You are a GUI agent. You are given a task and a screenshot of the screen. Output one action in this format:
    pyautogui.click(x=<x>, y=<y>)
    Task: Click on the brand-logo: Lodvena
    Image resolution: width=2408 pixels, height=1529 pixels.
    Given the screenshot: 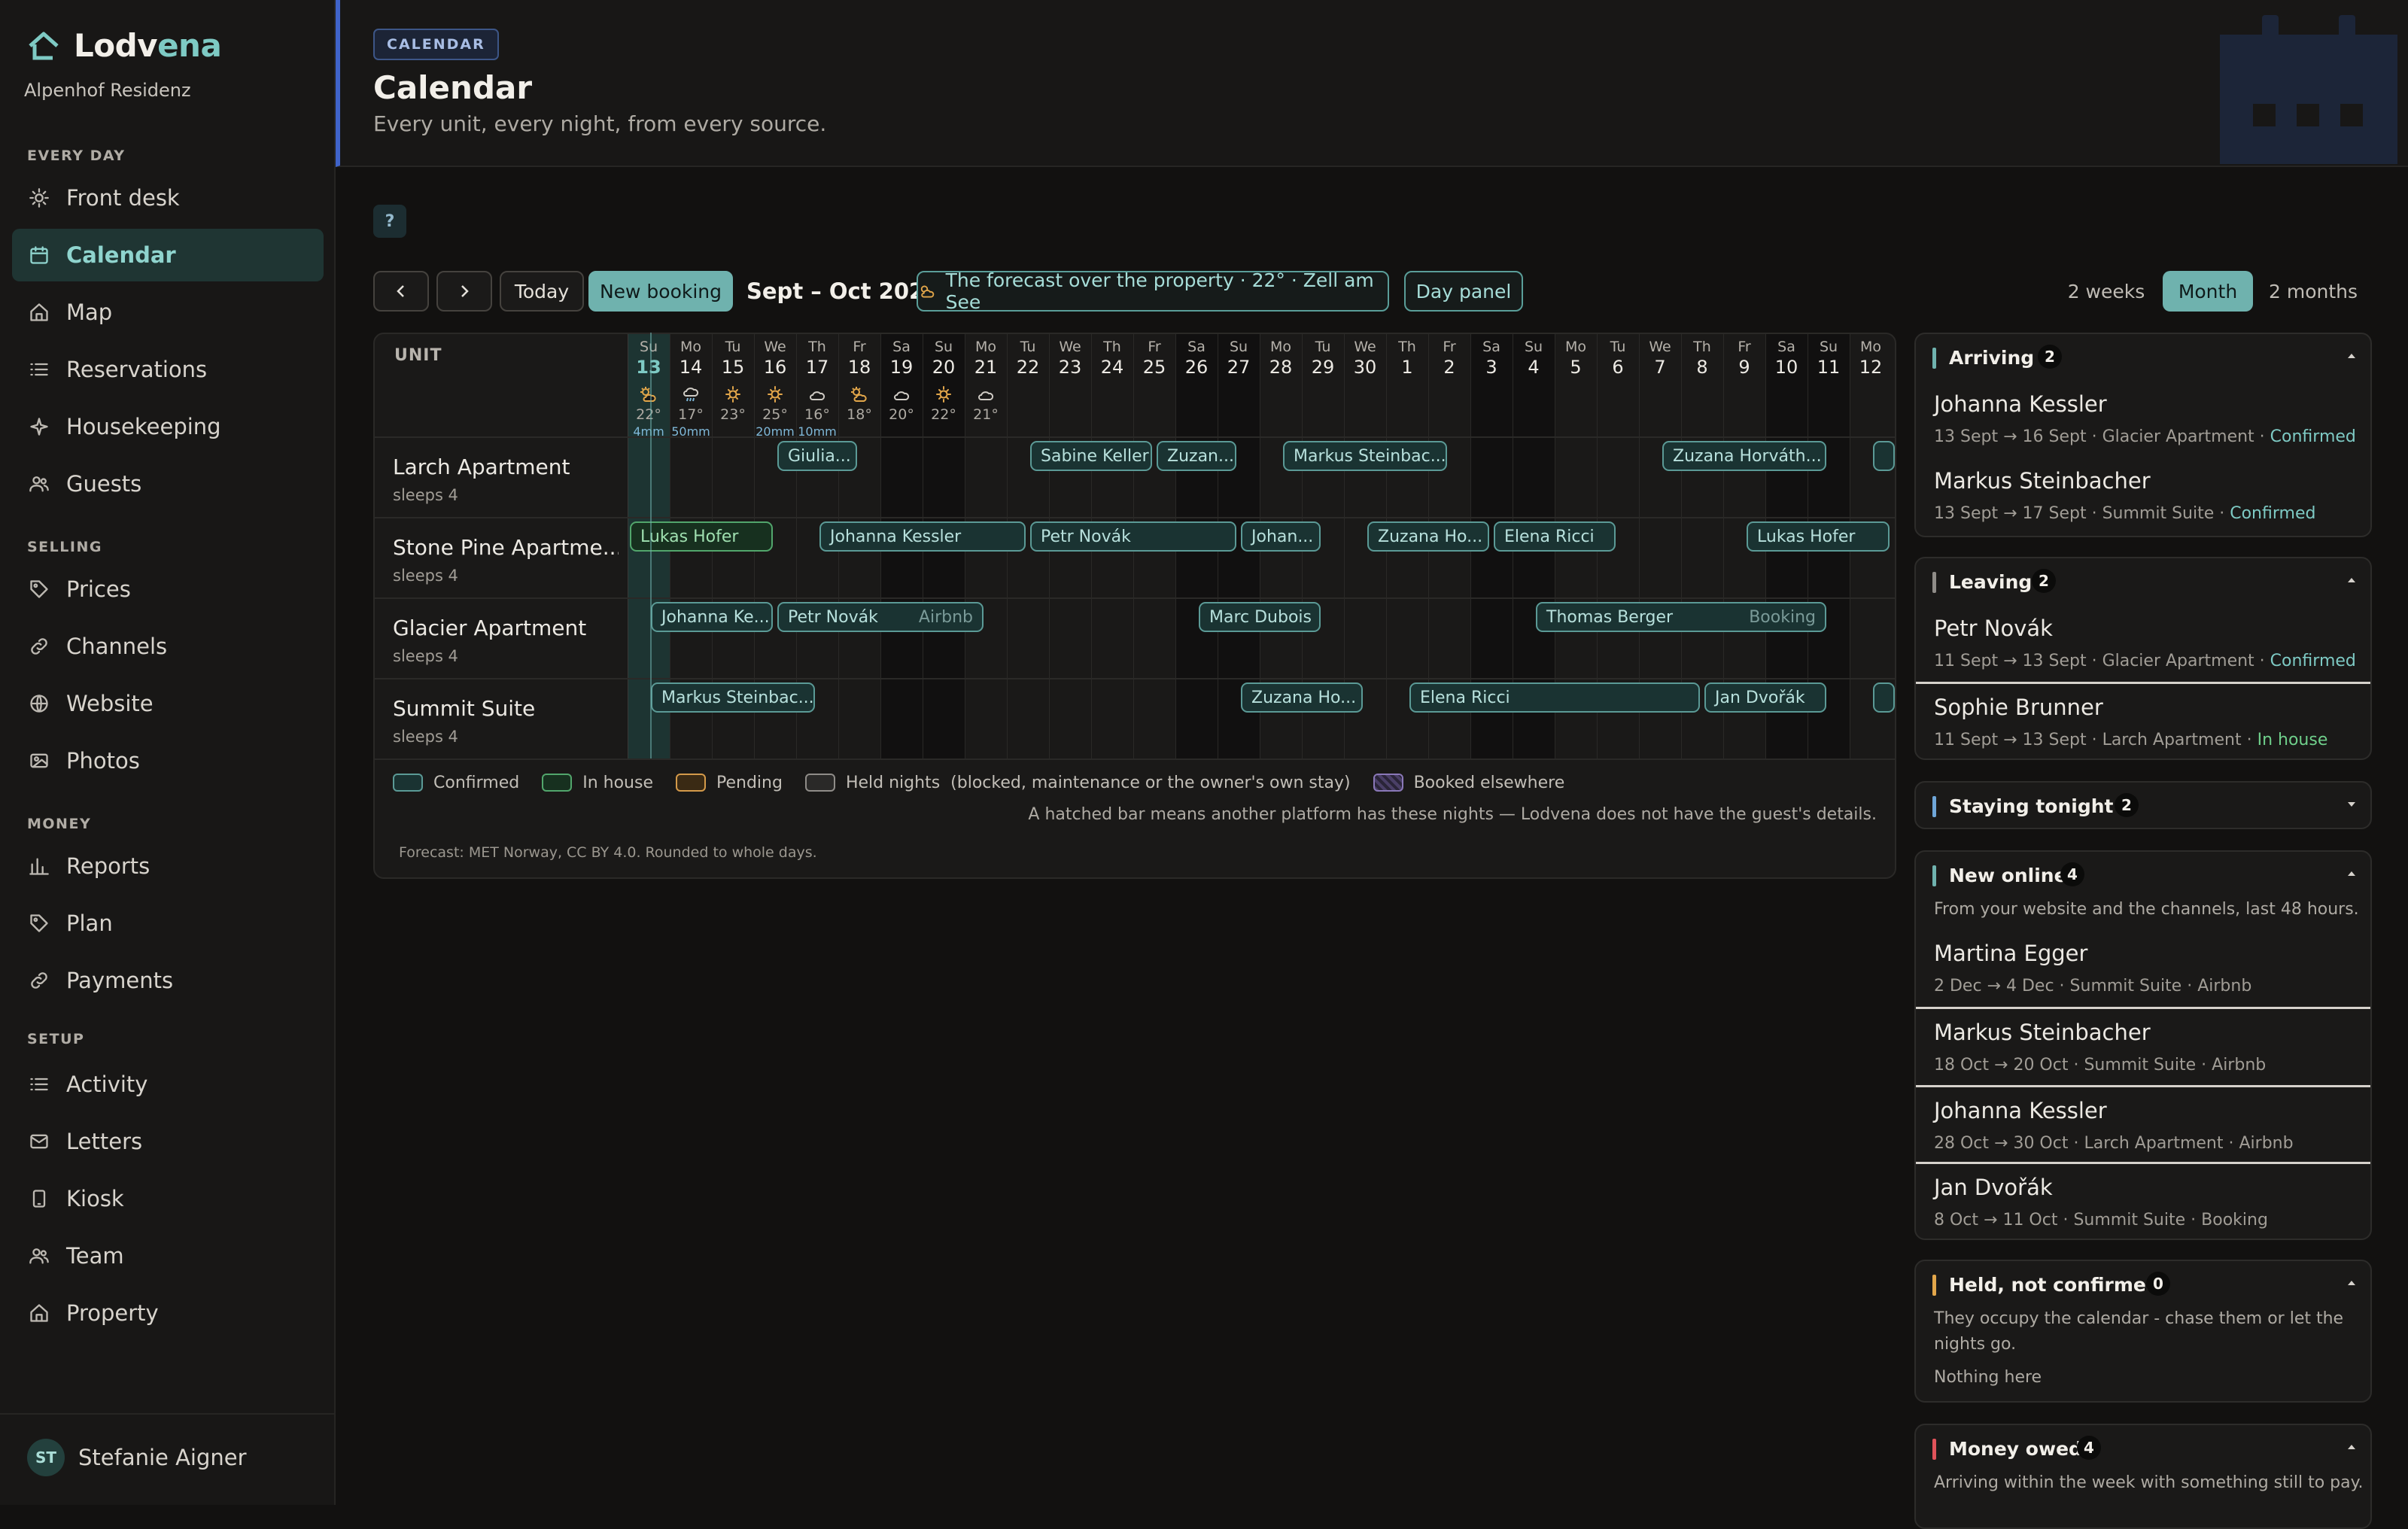 What is the action you would take?
    pyautogui.click(x=124, y=45)
    